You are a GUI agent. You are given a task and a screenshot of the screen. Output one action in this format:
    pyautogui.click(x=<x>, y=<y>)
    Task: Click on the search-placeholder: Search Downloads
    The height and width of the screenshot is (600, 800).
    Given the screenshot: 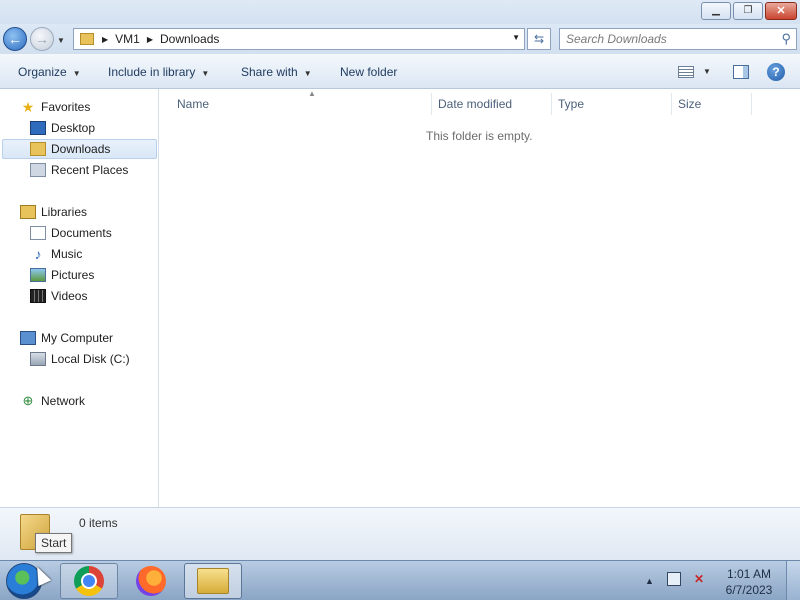 What is the action you would take?
    pyautogui.click(x=616, y=39)
    